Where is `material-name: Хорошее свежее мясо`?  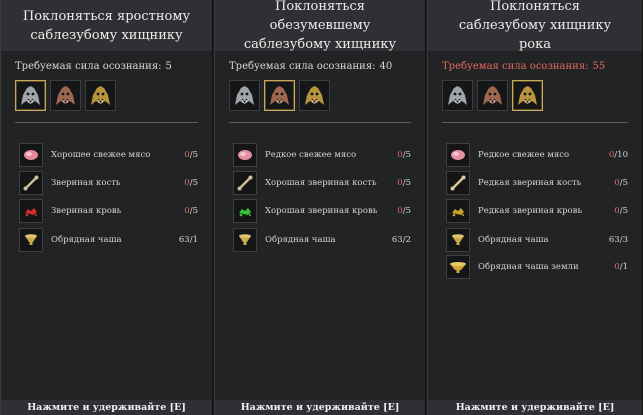
material-name: Хорошее свежее мясо is located at coordinates (101, 155).